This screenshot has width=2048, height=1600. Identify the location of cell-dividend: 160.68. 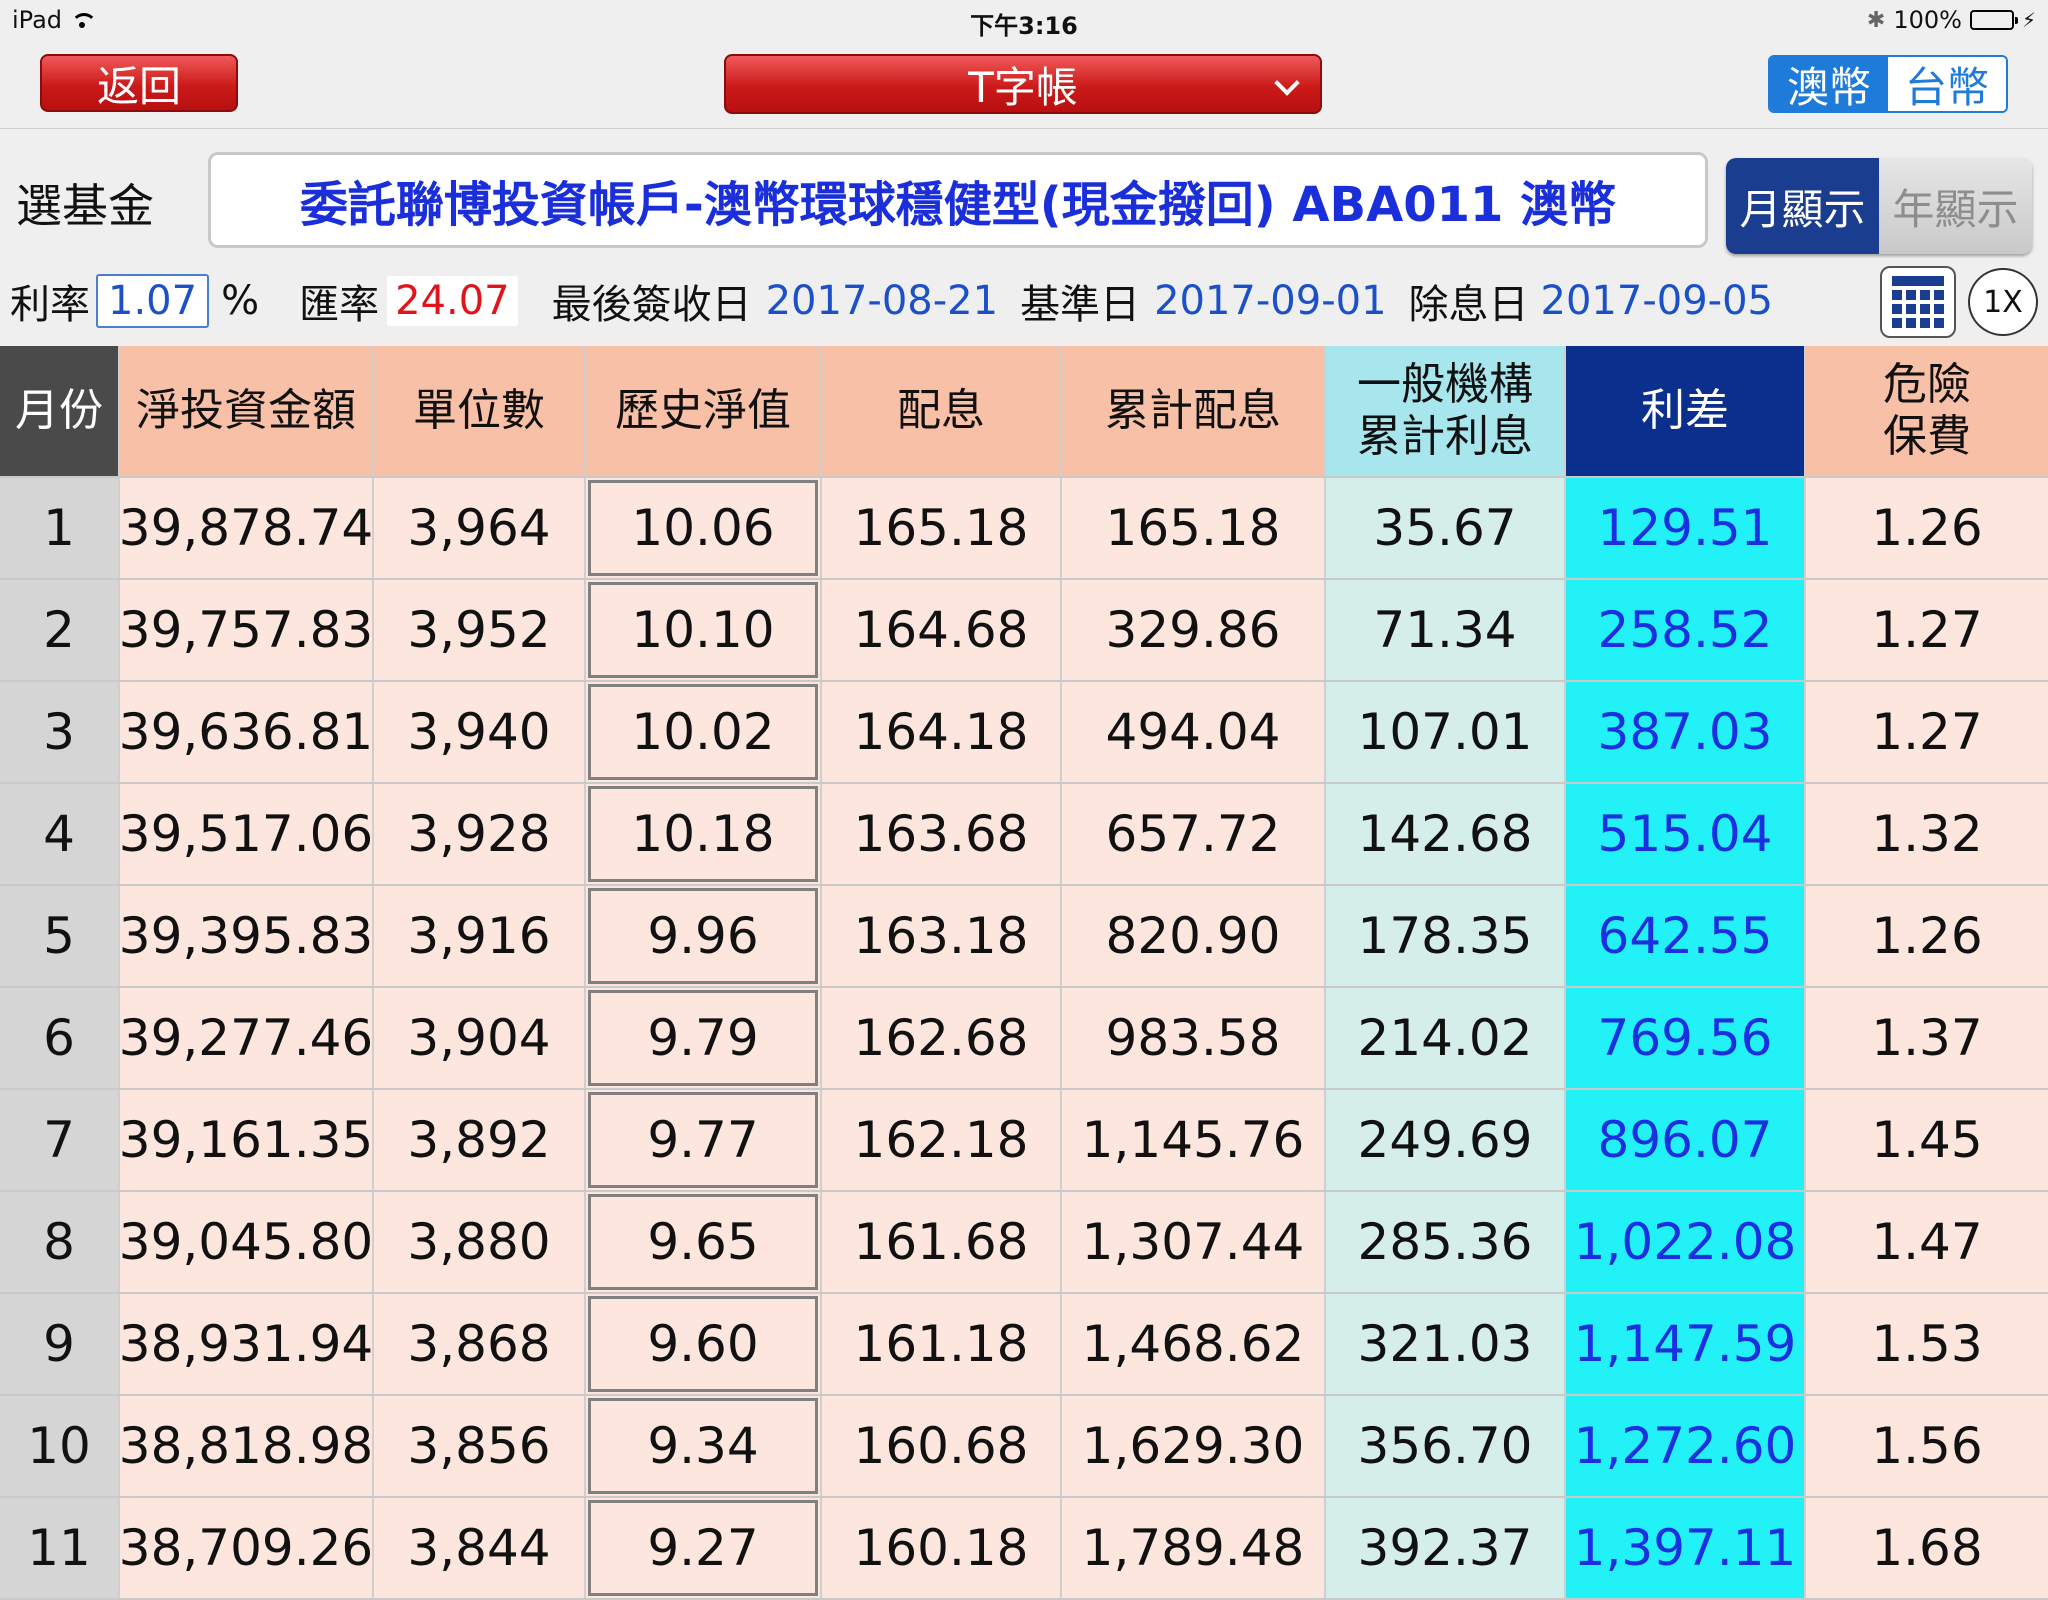
(942, 1446).